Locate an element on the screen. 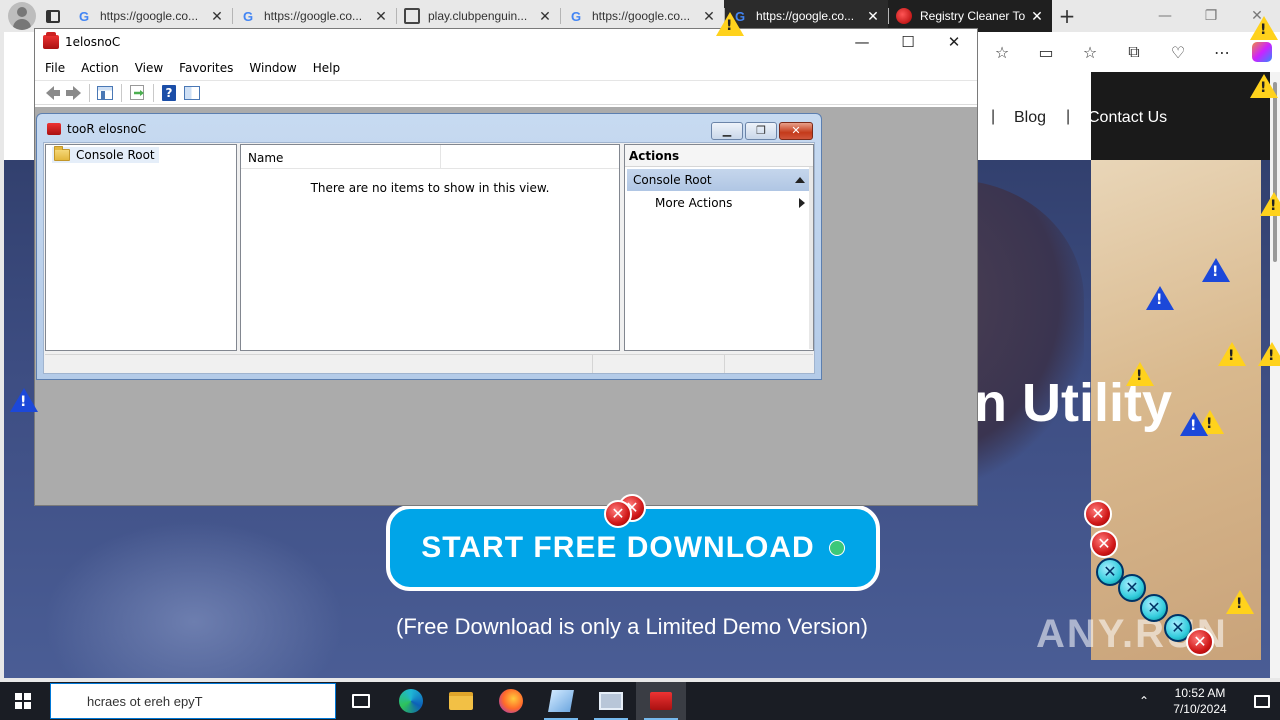 The height and width of the screenshot is (720, 1280). new-tab-button: + is located at coordinates (1067, 16).